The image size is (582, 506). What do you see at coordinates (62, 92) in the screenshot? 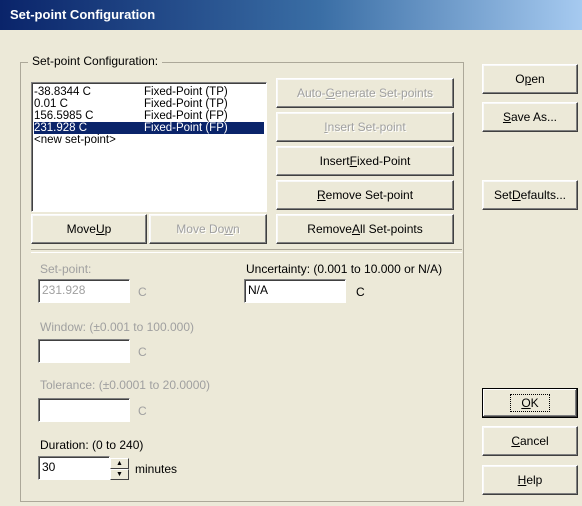
I see `setpoint-value: -38.8344 C` at bounding box center [62, 92].